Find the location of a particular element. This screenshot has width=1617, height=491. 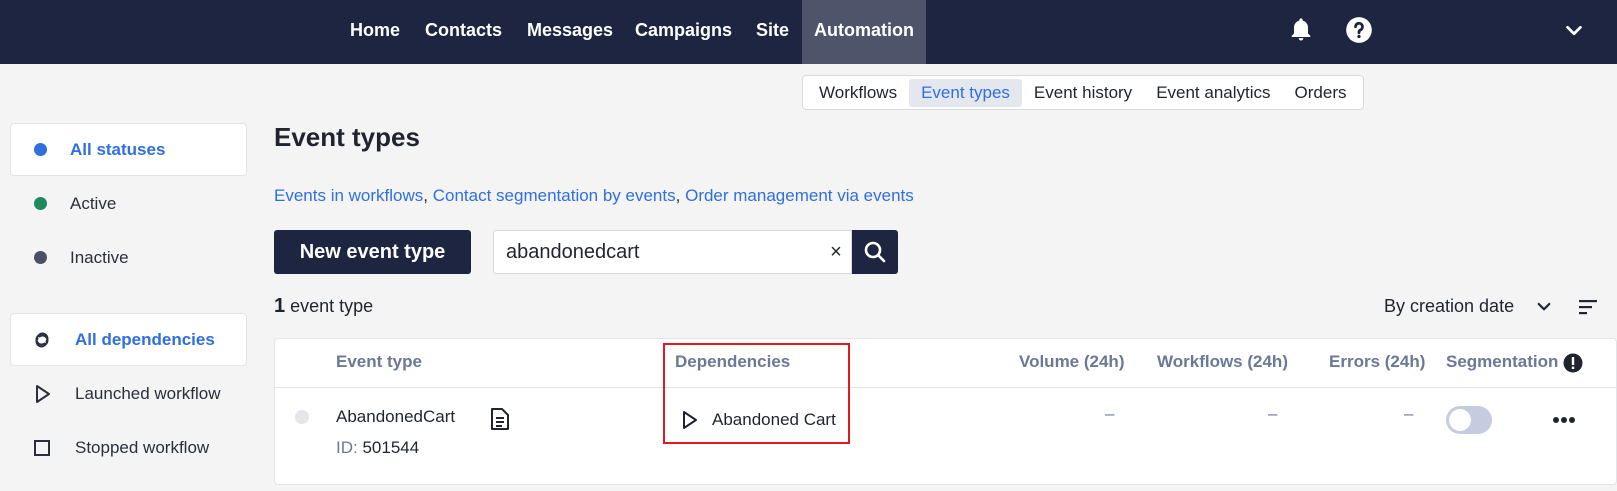

sidebar-item-label: Launched workflow is located at coordinates (148, 393).